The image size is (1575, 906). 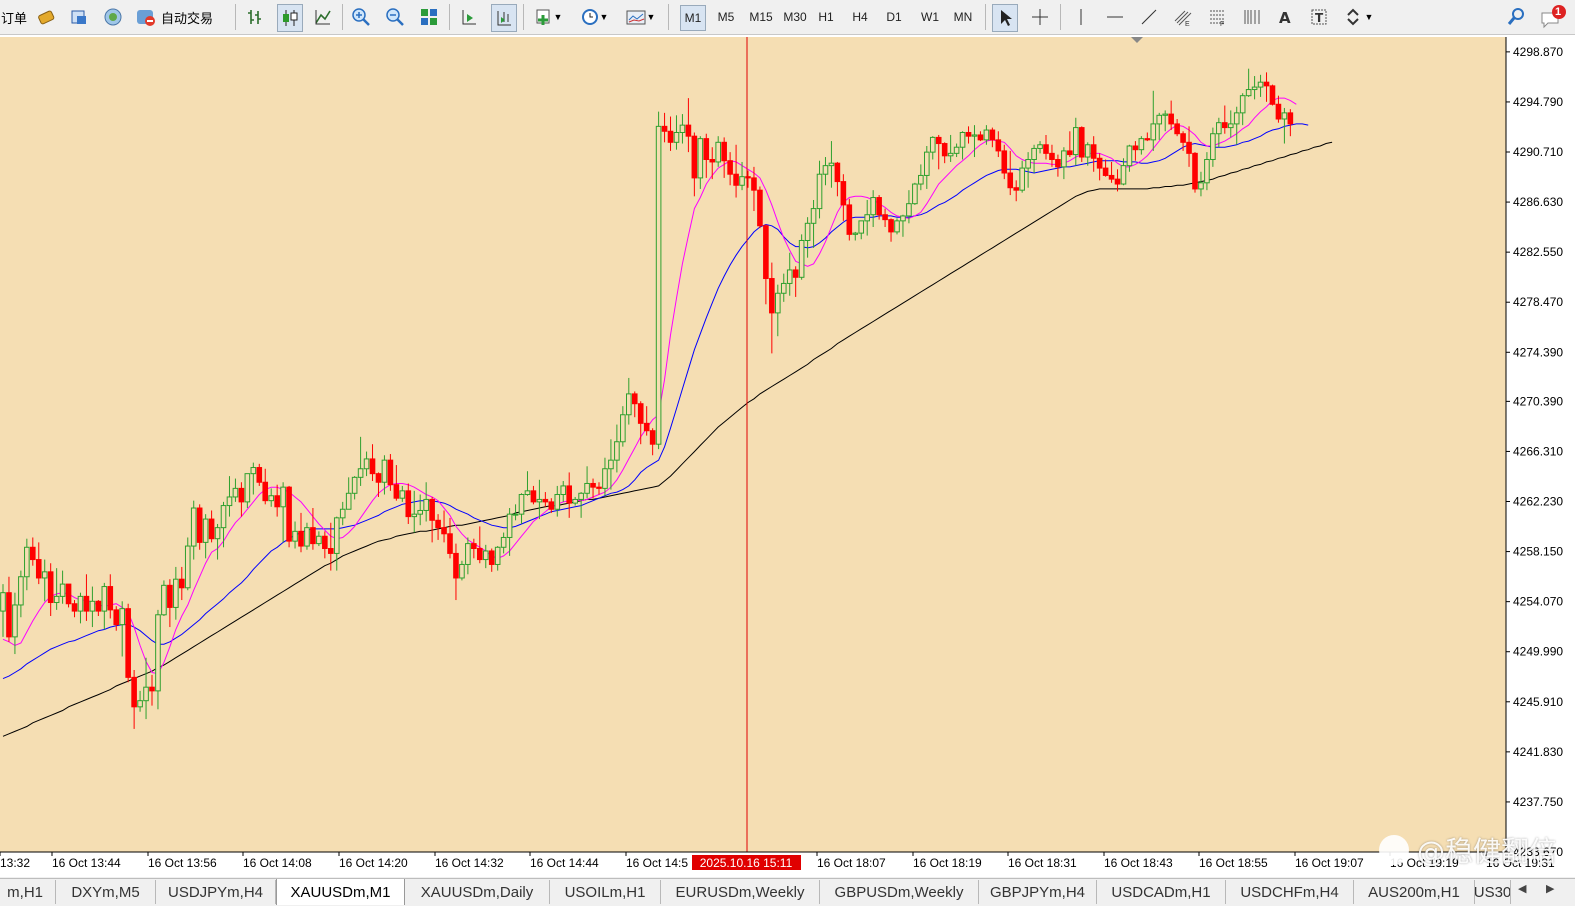 What do you see at coordinates (1222, 24) in the screenshot?
I see `svg-text: F` at bounding box center [1222, 24].